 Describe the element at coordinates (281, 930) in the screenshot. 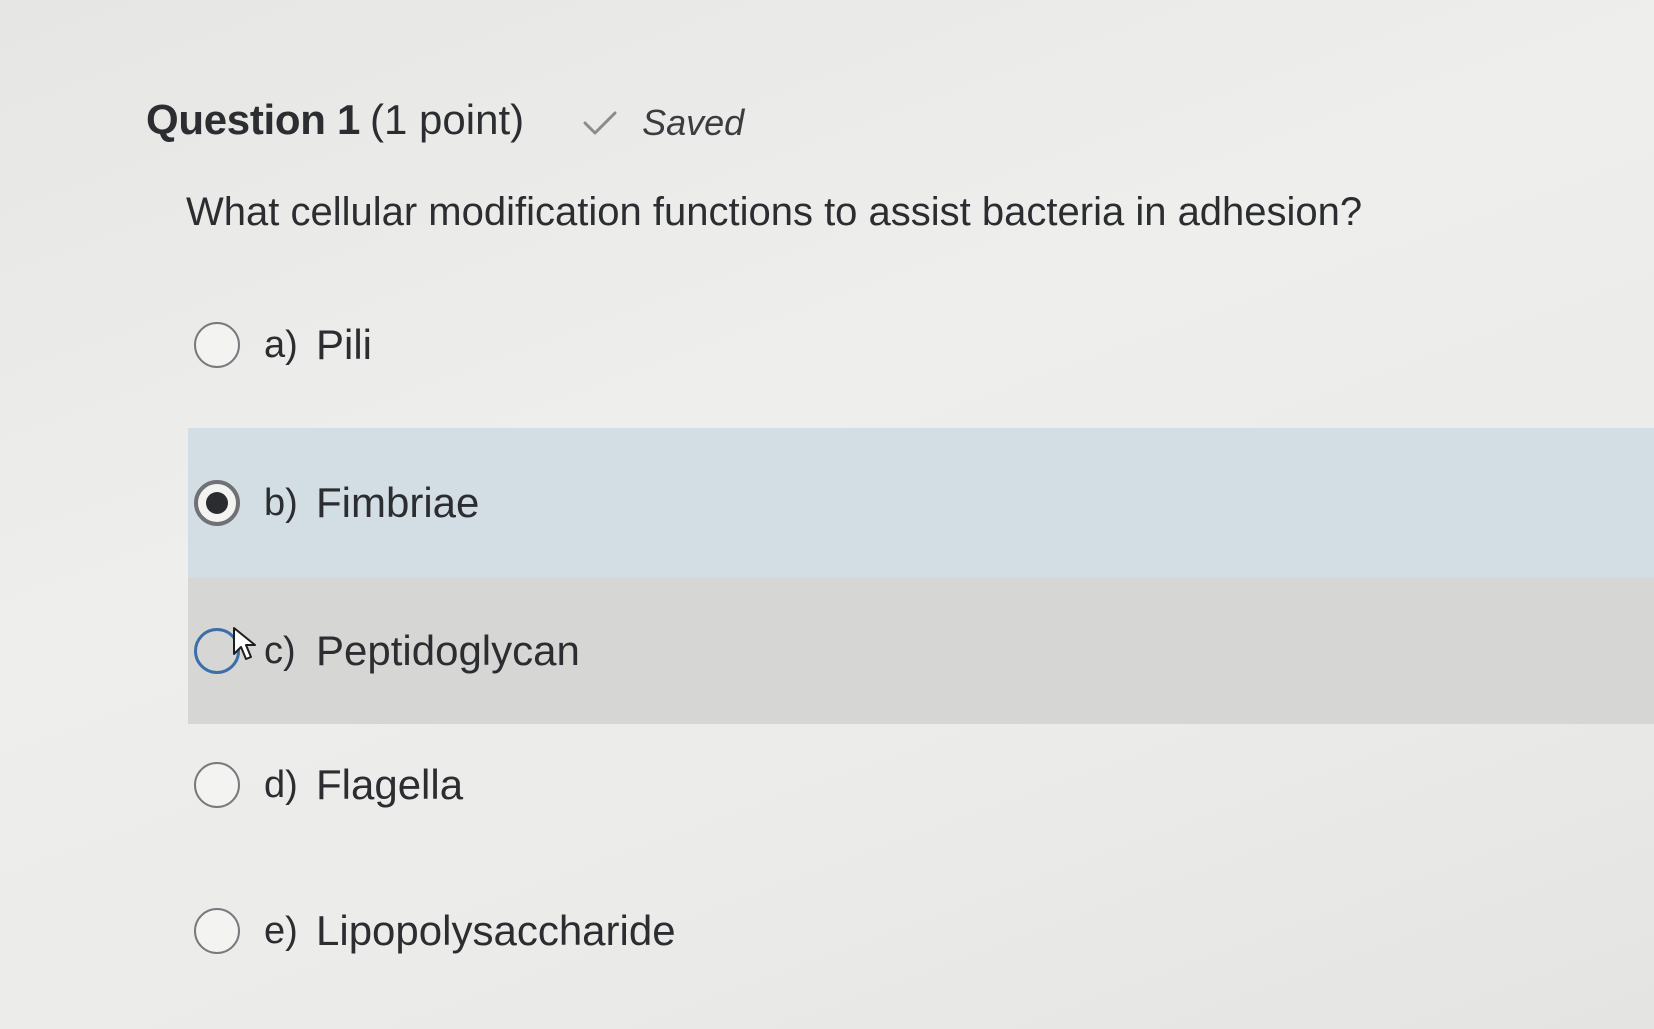

I see `option-letter: e)` at that location.